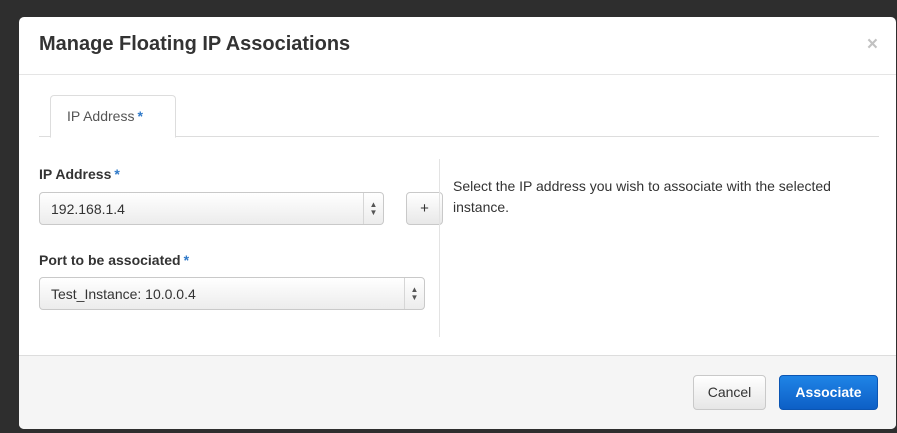 The width and height of the screenshot is (897, 433). Describe the element at coordinates (457, 46) in the screenshot. I see `modal-header: Manage Floating IP Associations ×` at that location.